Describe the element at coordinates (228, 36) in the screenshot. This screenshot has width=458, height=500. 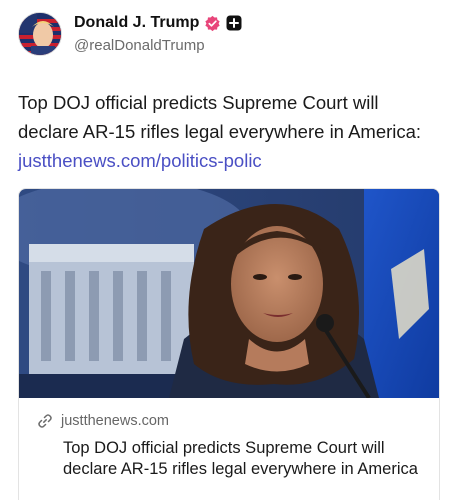
I see `post-header: Donald J. Trump @realDonaldTrump` at that location.